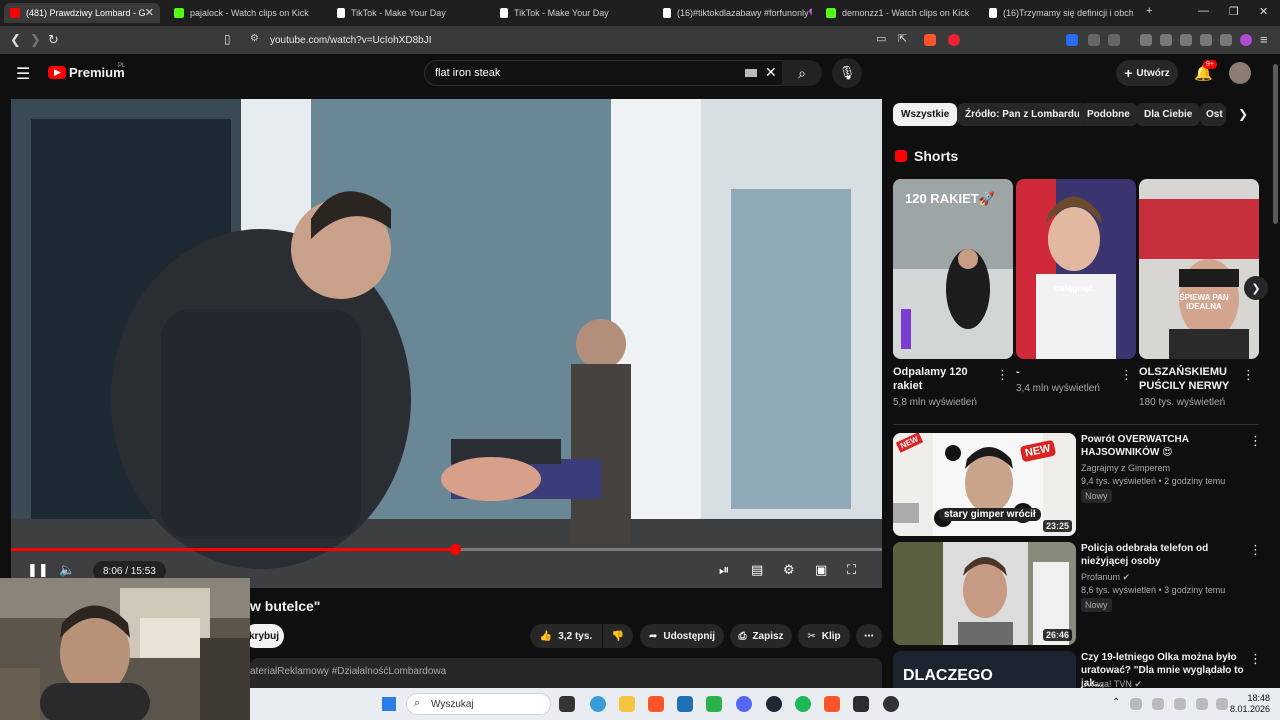 This screenshot has height=720, width=1280. What do you see at coordinates (1166, 446) in the screenshot?
I see `video-title: Powrót OVERWATCHA HAJSOWNIKÓW 😍` at bounding box center [1166, 446].